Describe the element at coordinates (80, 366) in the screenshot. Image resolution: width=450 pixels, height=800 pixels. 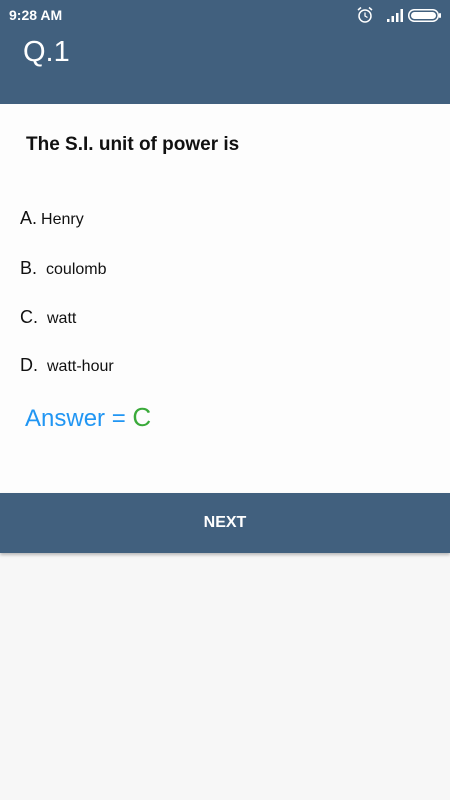
I see `option-text: watt-hour` at that location.